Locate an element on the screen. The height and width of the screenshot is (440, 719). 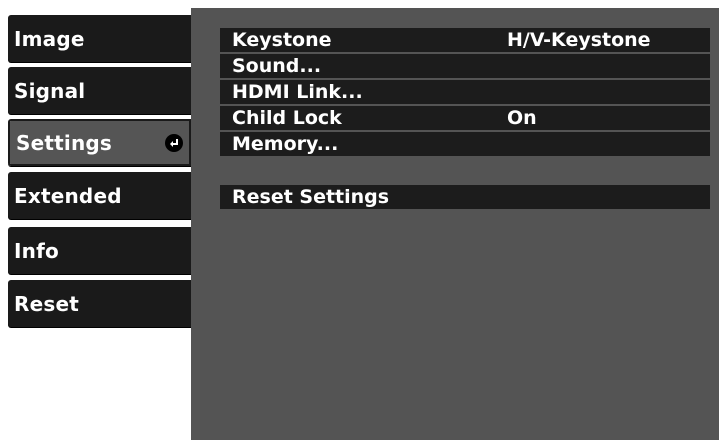
enter-arrow-icon is located at coordinates (174, 142).